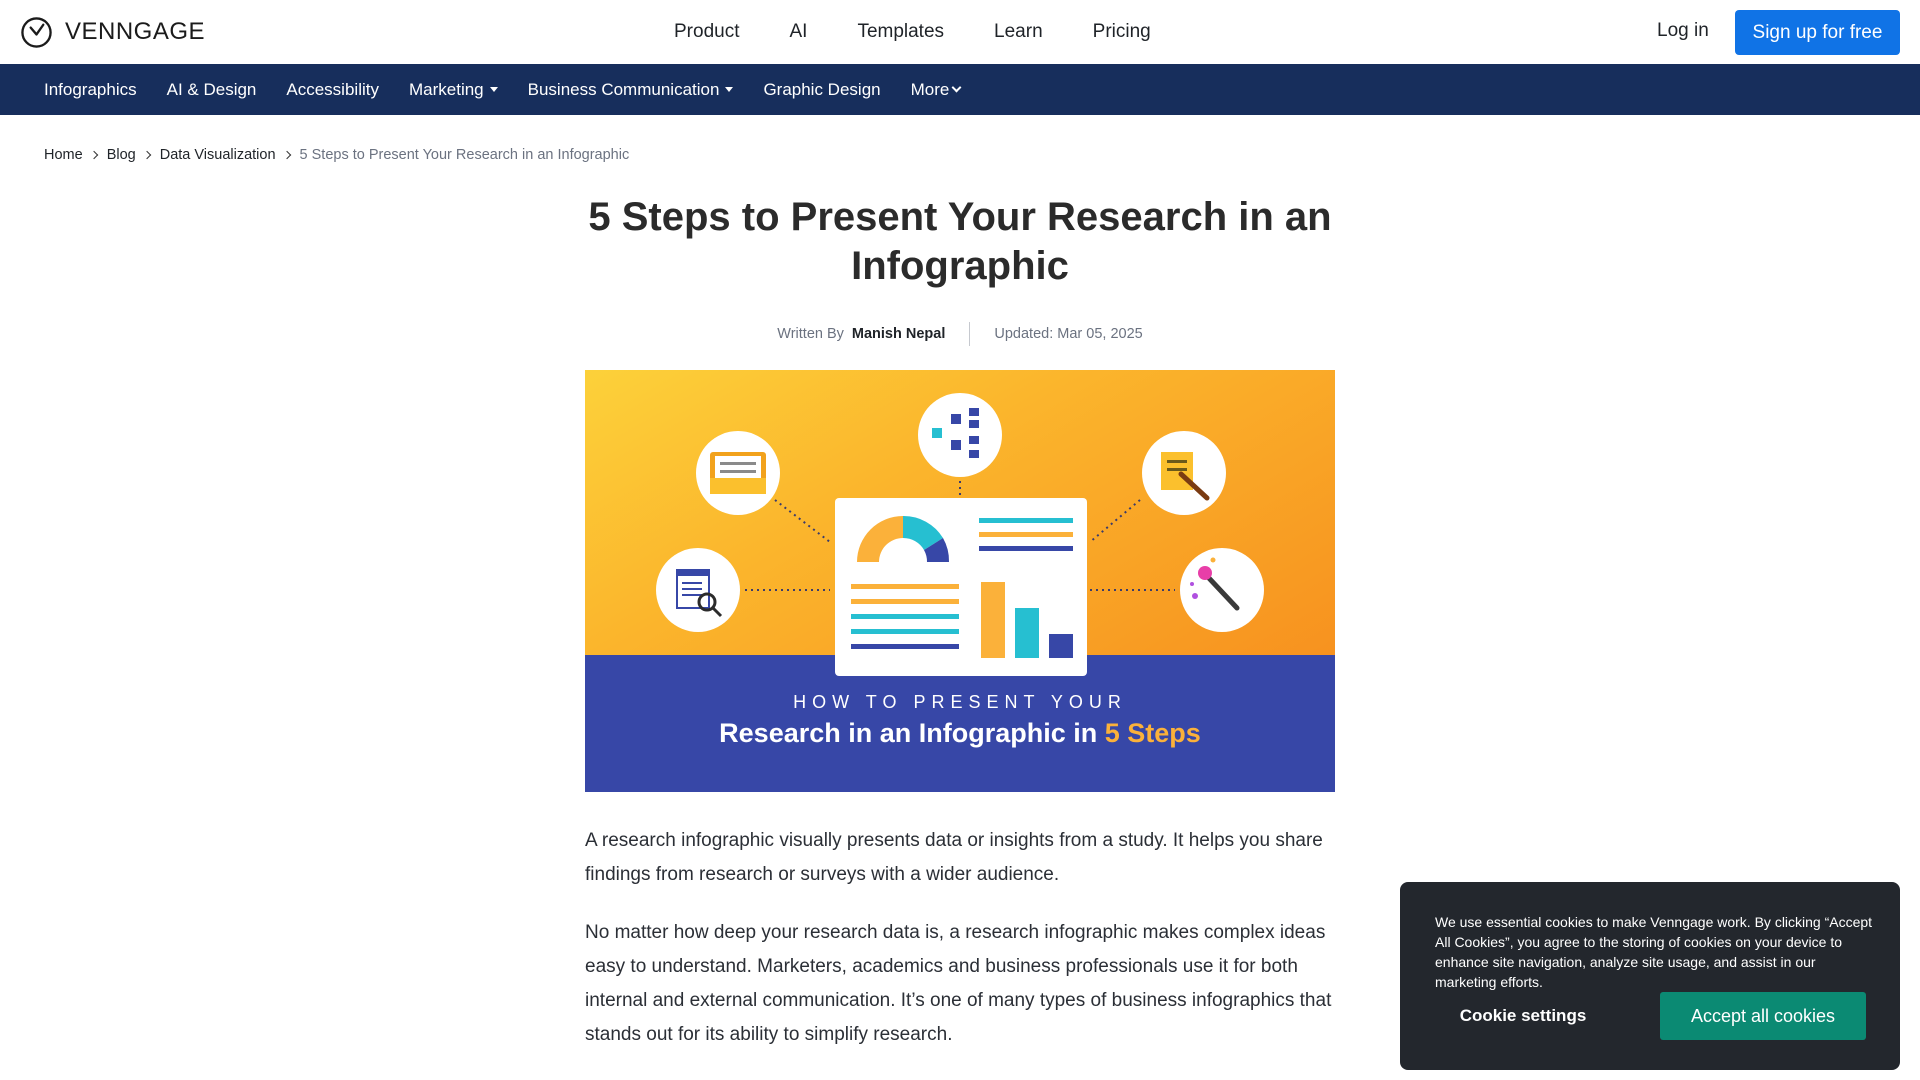 Image resolution: width=1920 pixels, height=1080 pixels. Describe the element at coordinates (1817, 32) in the screenshot. I see `signup-button: Sign up for free` at that location.